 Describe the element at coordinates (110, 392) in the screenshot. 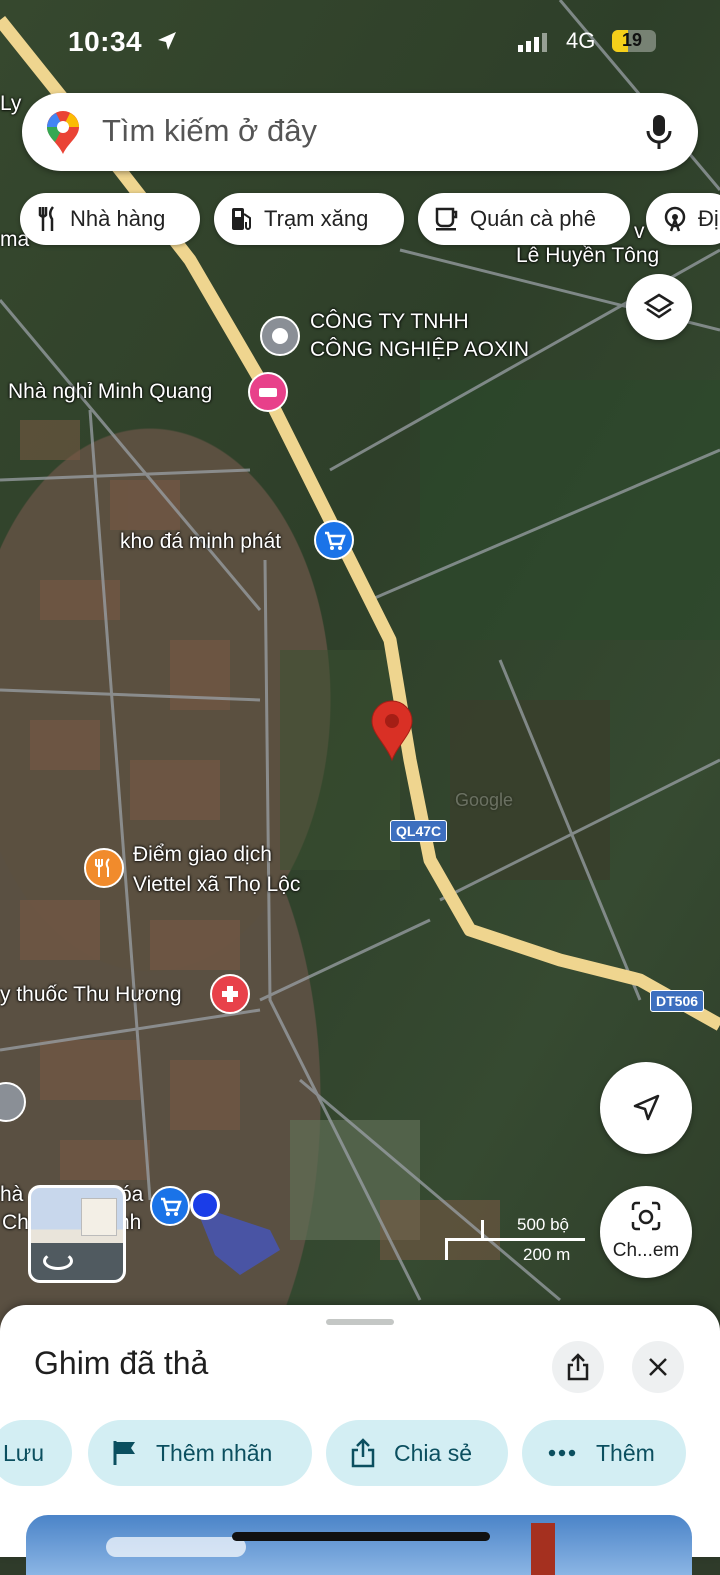

I see `map-label-hotel: Nhà nghỉ Minh Quang` at that location.